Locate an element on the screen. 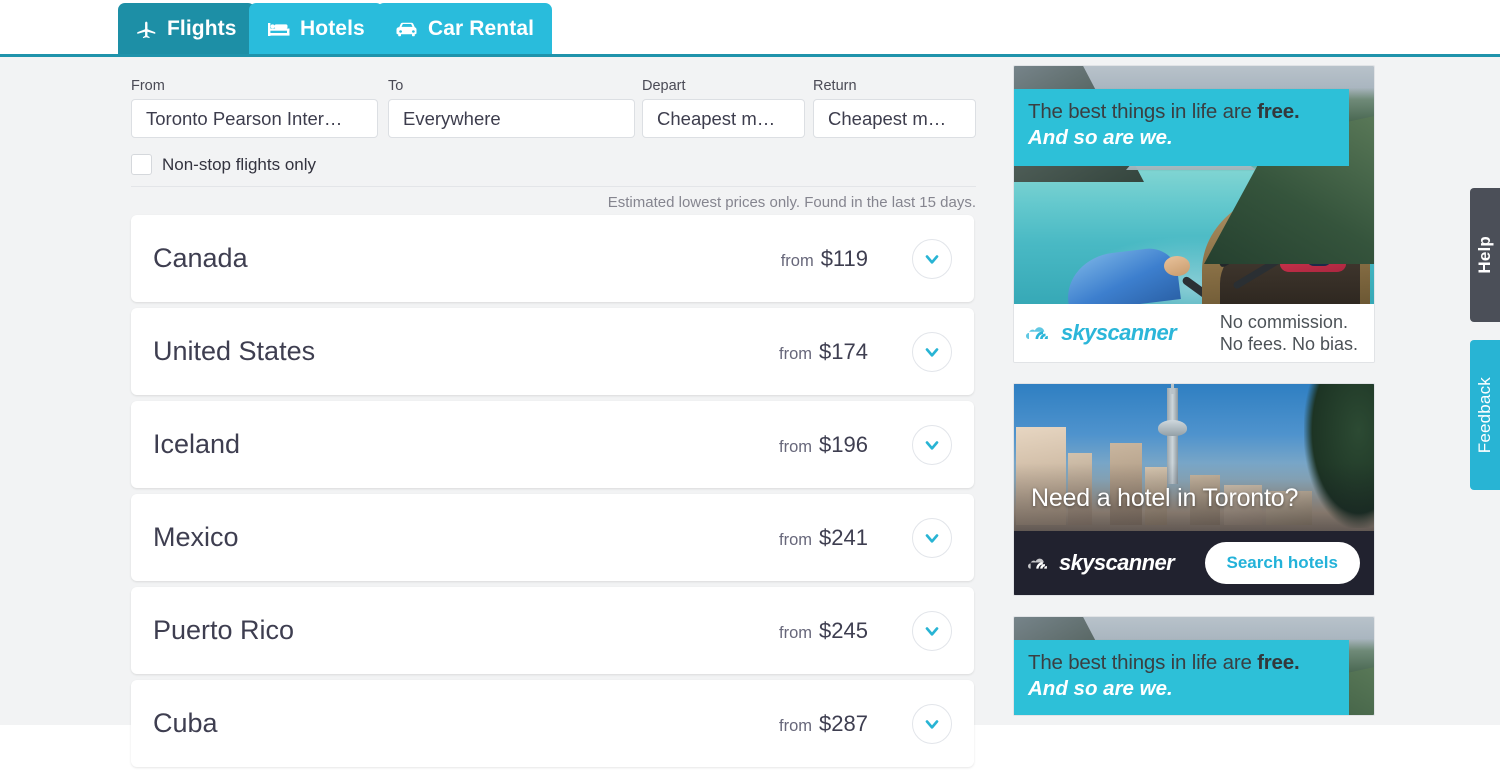 The width and height of the screenshot is (1500, 773). destination-row: United States from $174 is located at coordinates (552, 351).